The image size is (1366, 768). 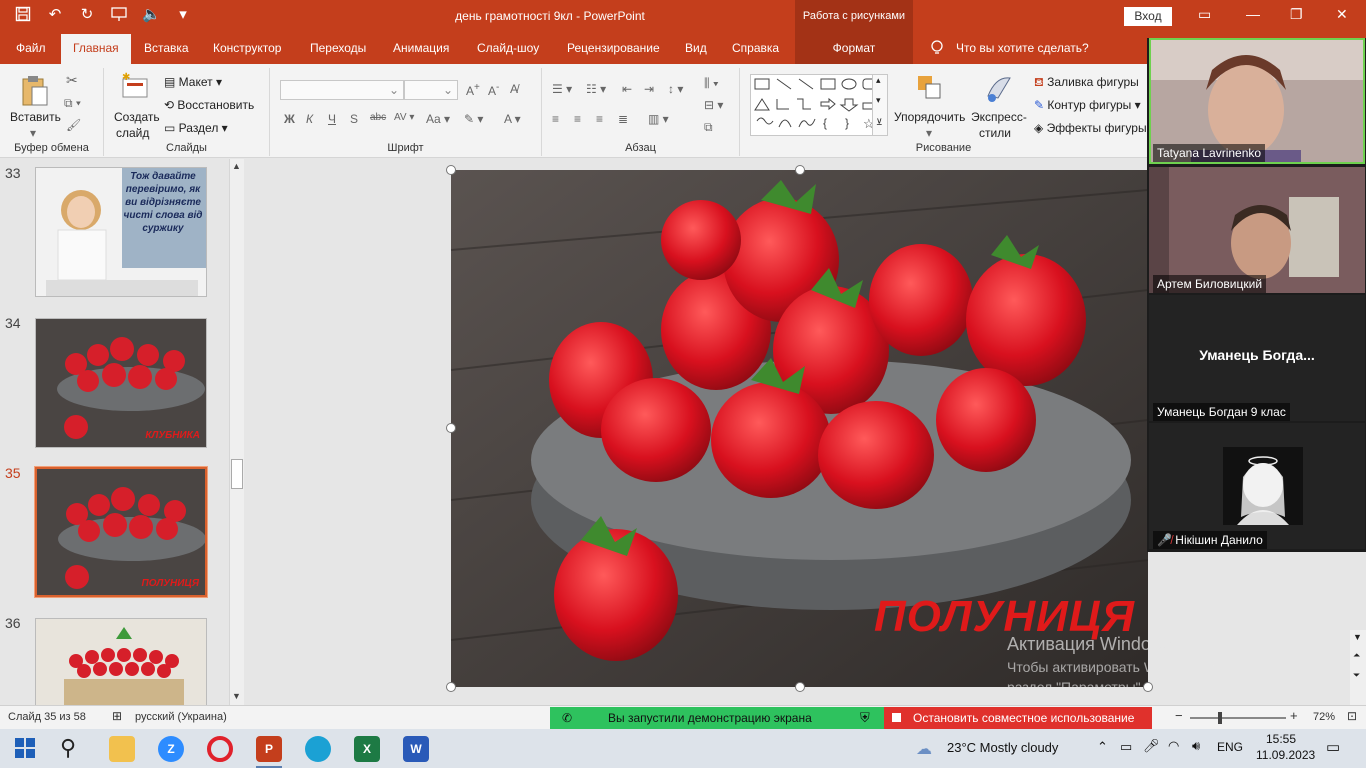 I want to click on scroll-up-icon: ▼, so click(x=1357, y=637).